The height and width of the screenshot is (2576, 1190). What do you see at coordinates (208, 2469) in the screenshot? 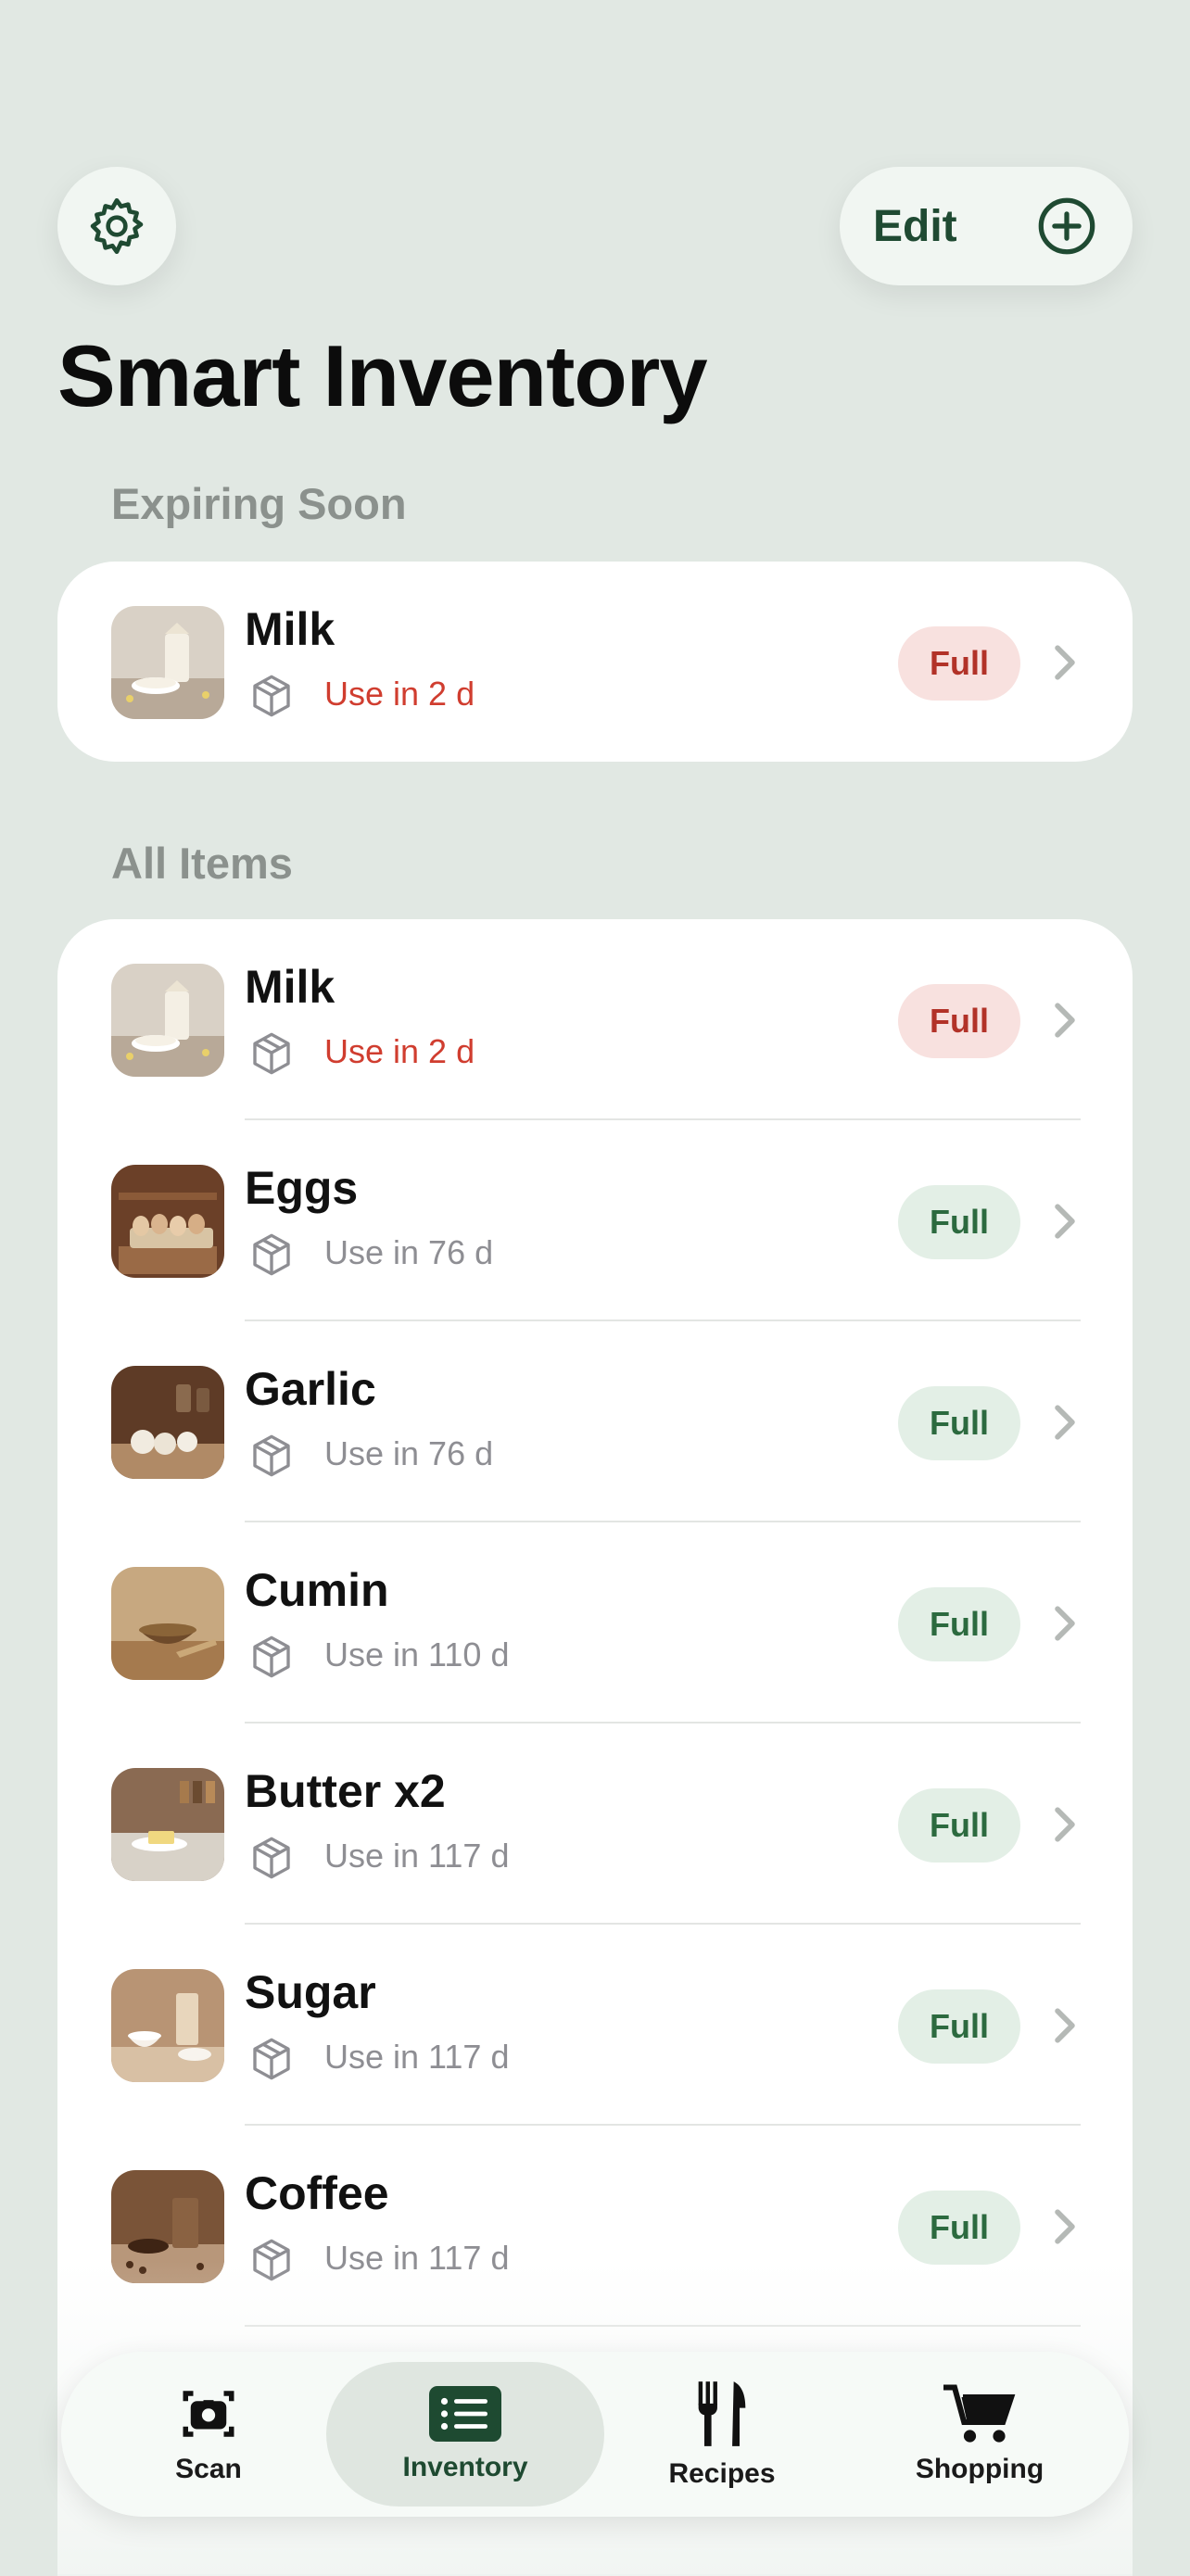
I see `tab-label: Scan` at bounding box center [208, 2469].